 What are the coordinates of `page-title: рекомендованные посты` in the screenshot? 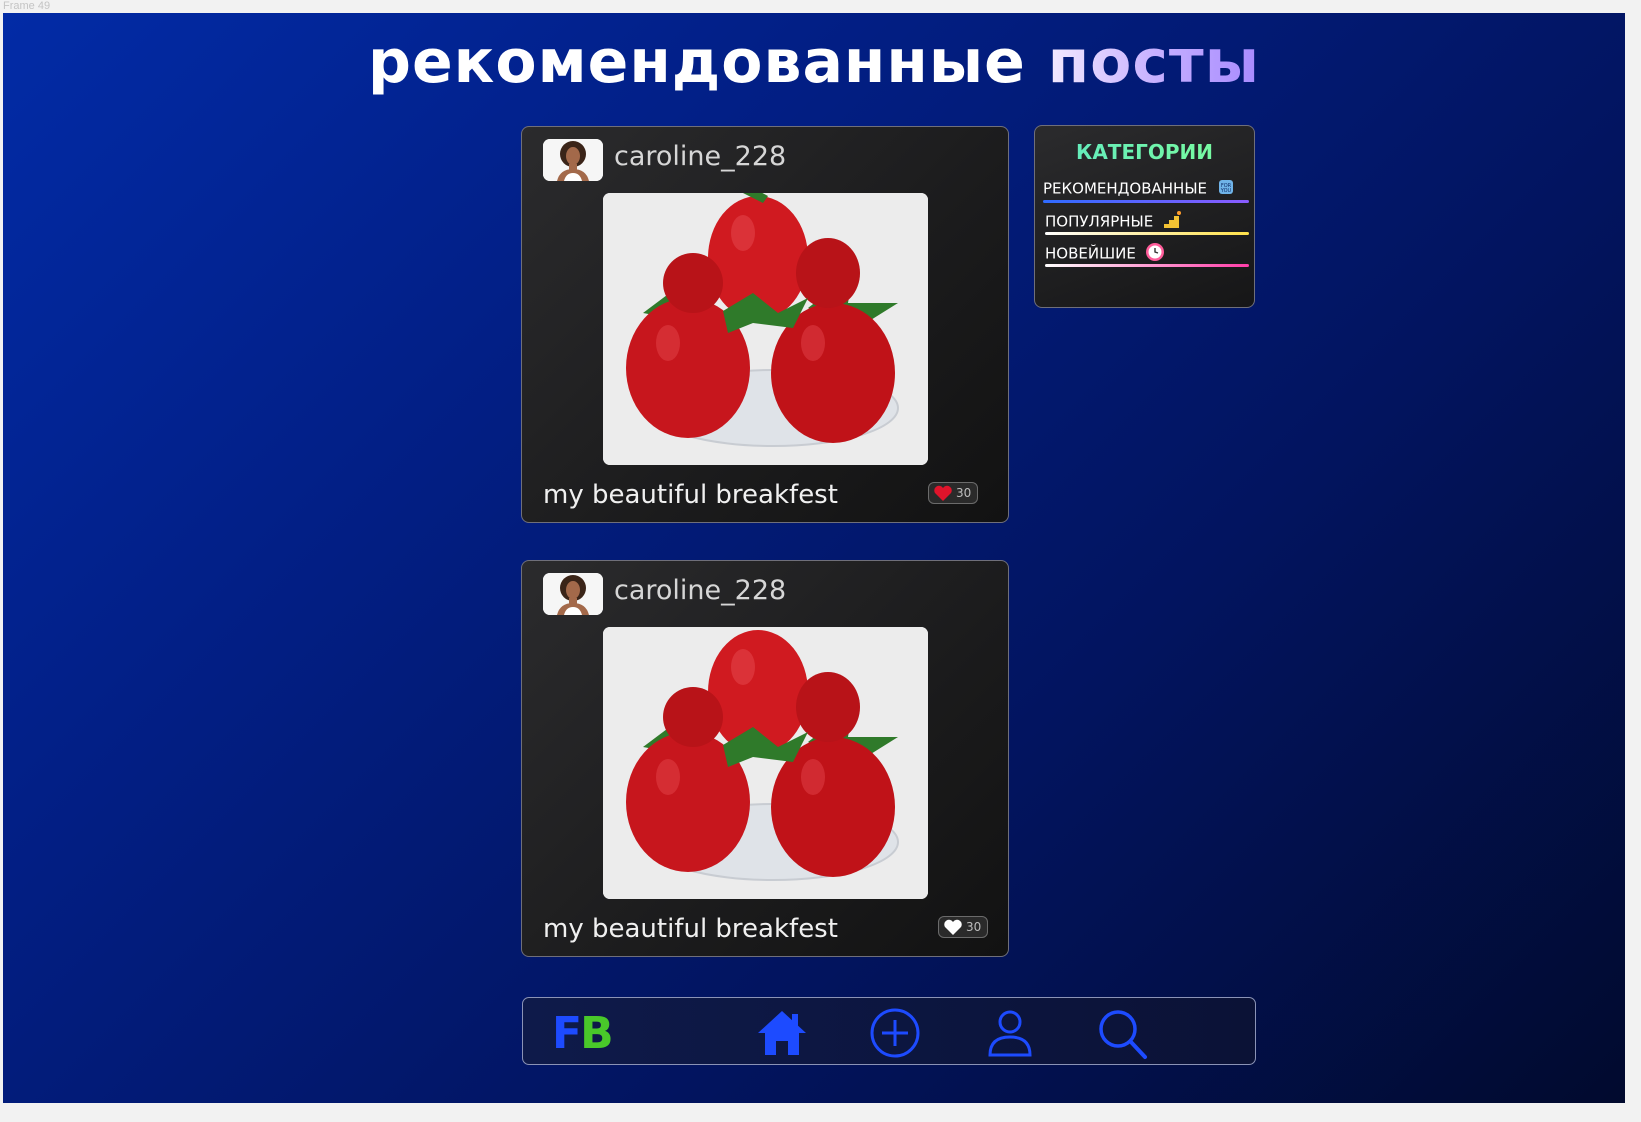 It's located at (814, 62).